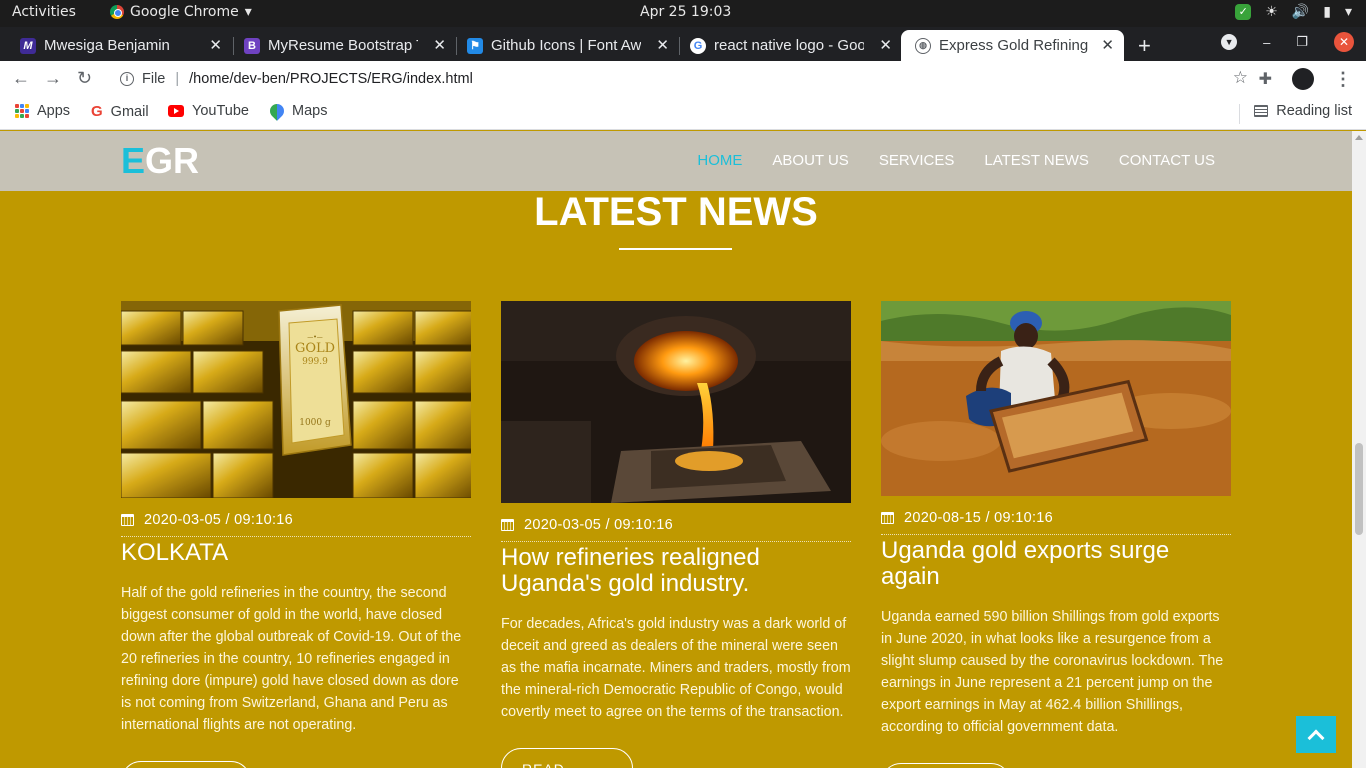 The height and width of the screenshot is (768, 1366). What do you see at coordinates (277, 111) in the screenshot?
I see `maps-icon` at bounding box center [277, 111].